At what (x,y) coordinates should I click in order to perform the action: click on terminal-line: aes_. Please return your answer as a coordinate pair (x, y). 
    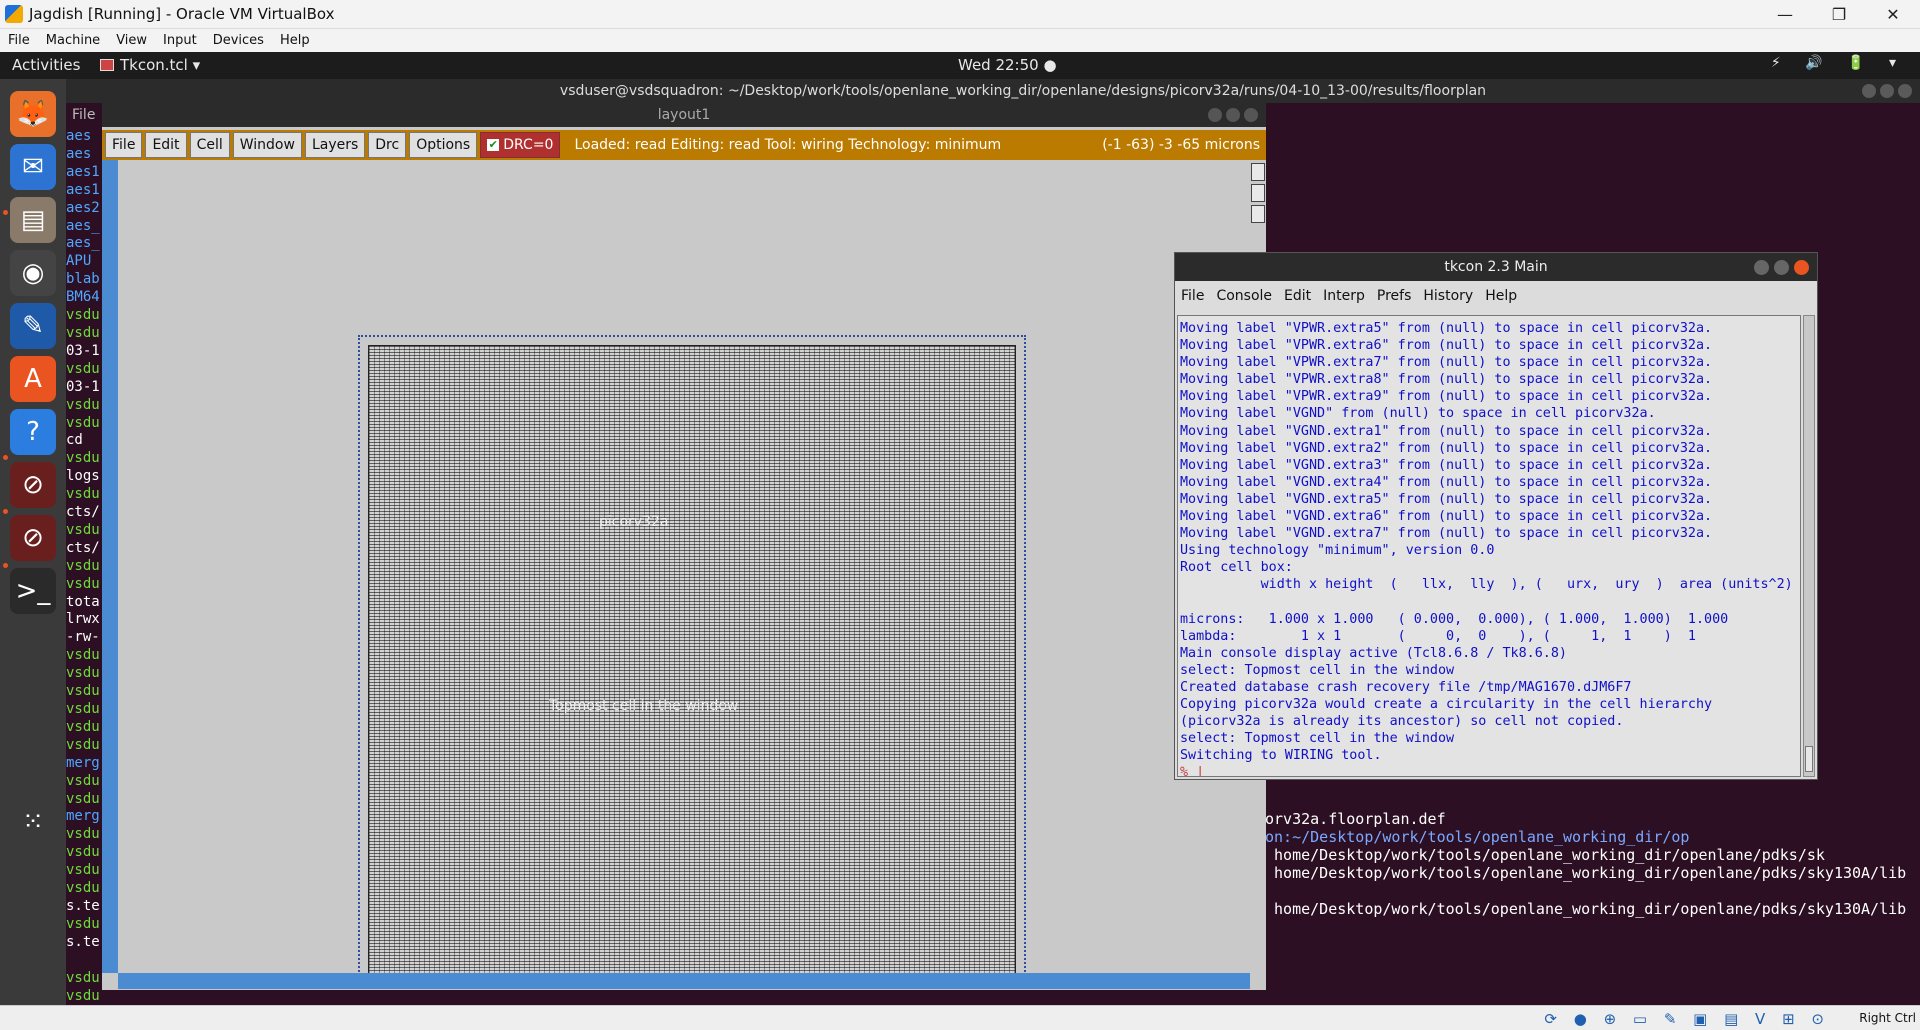
    Looking at the image, I should click on (83, 243).